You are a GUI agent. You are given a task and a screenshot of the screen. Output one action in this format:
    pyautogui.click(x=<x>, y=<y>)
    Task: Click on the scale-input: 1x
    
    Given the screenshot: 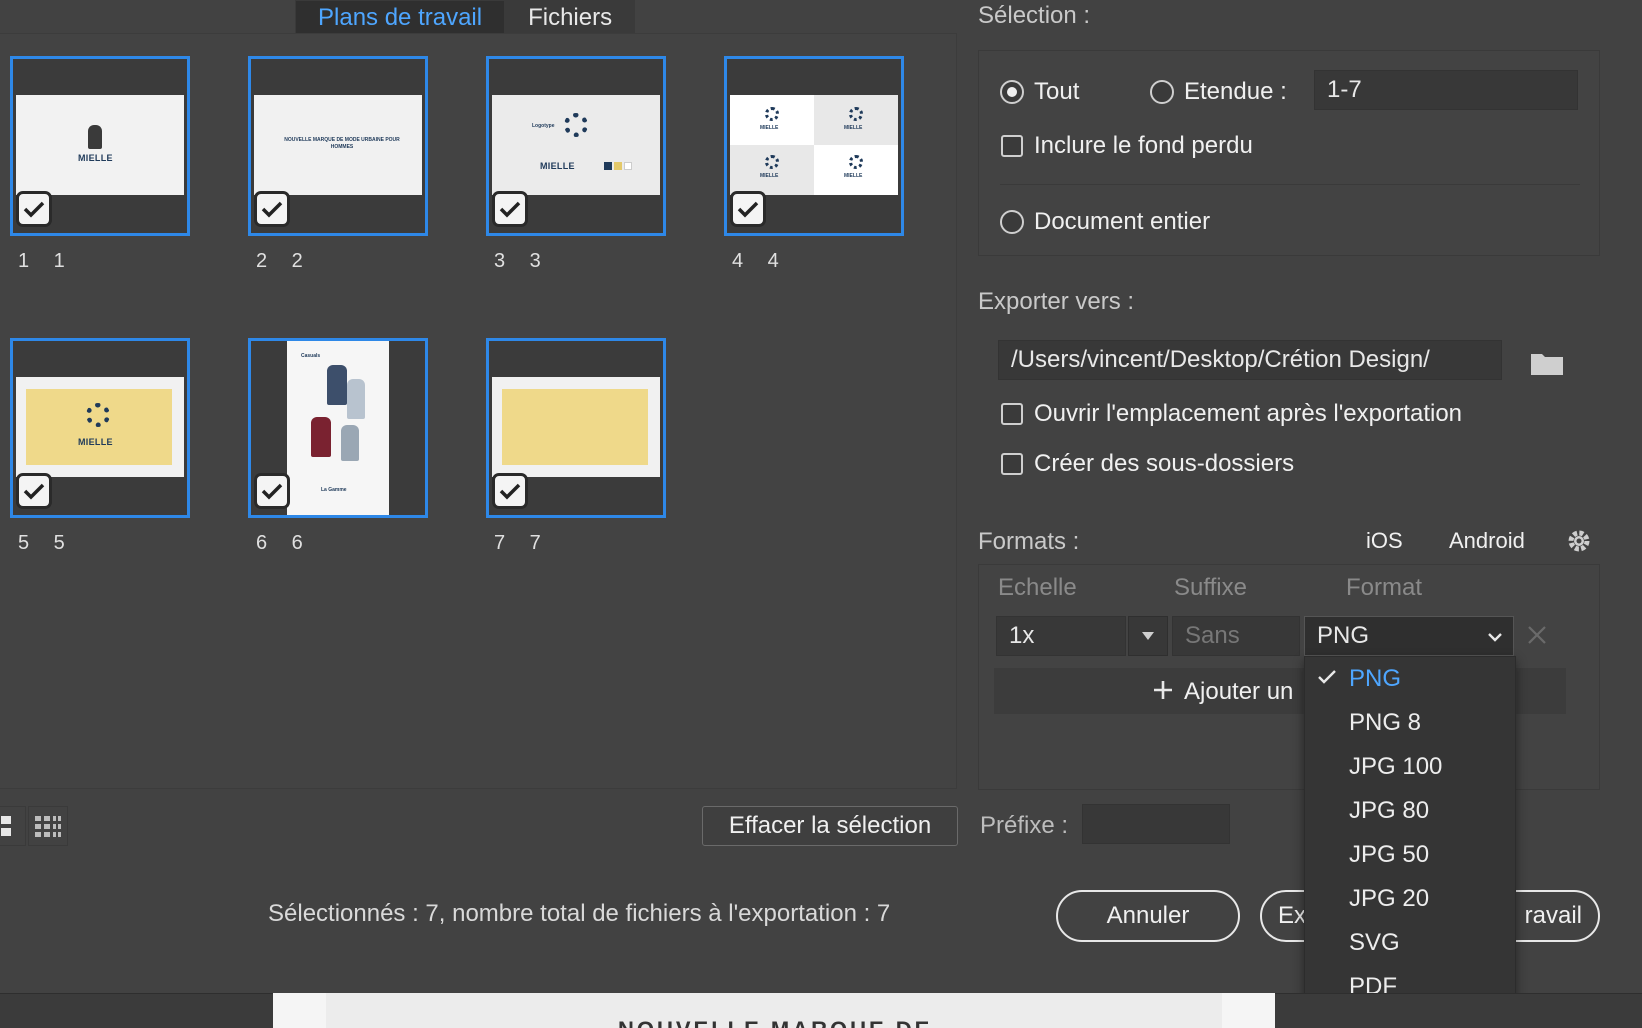 What is the action you would take?
    pyautogui.click(x=1061, y=636)
    